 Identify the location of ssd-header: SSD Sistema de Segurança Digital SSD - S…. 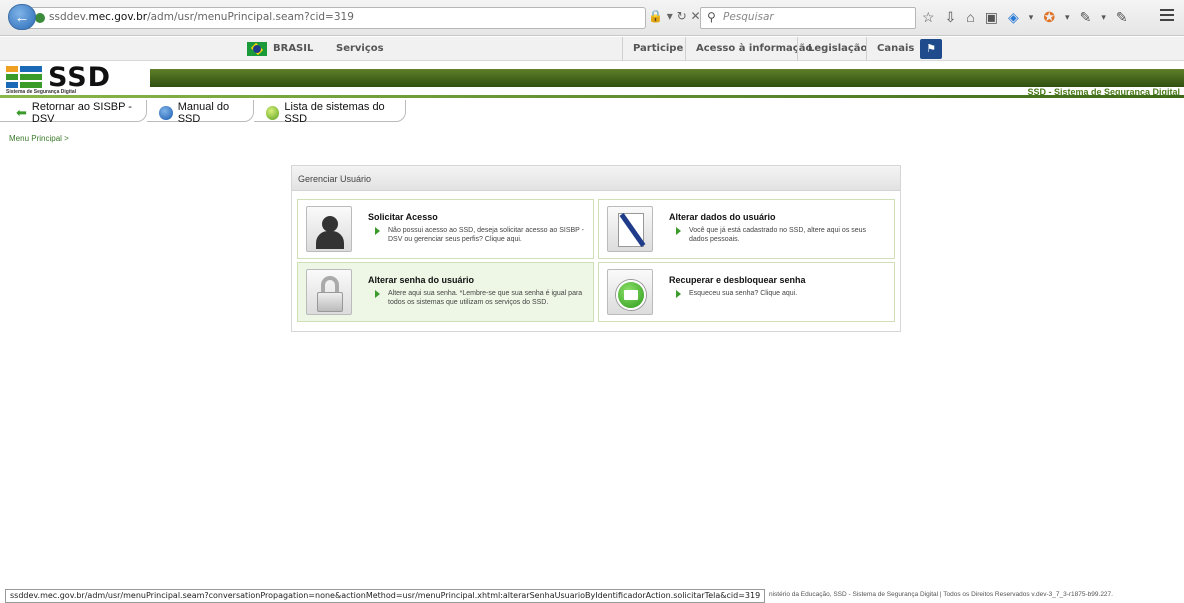
(592, 80).